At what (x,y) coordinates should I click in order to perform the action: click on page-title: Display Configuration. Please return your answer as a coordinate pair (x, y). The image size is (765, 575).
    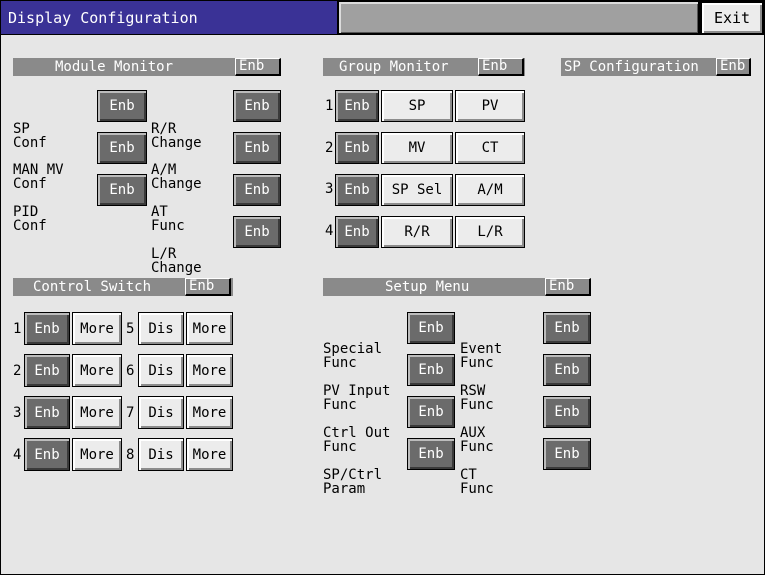
    Looking at the image, I should click on (103, 18).